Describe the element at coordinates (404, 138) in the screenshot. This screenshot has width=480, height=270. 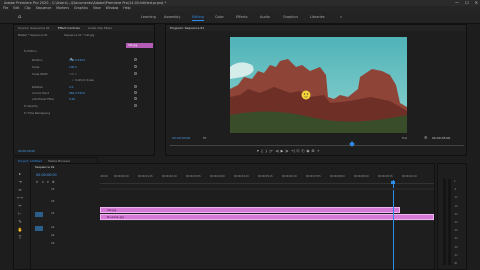
I see `quality-dropdown: Full` at that location.